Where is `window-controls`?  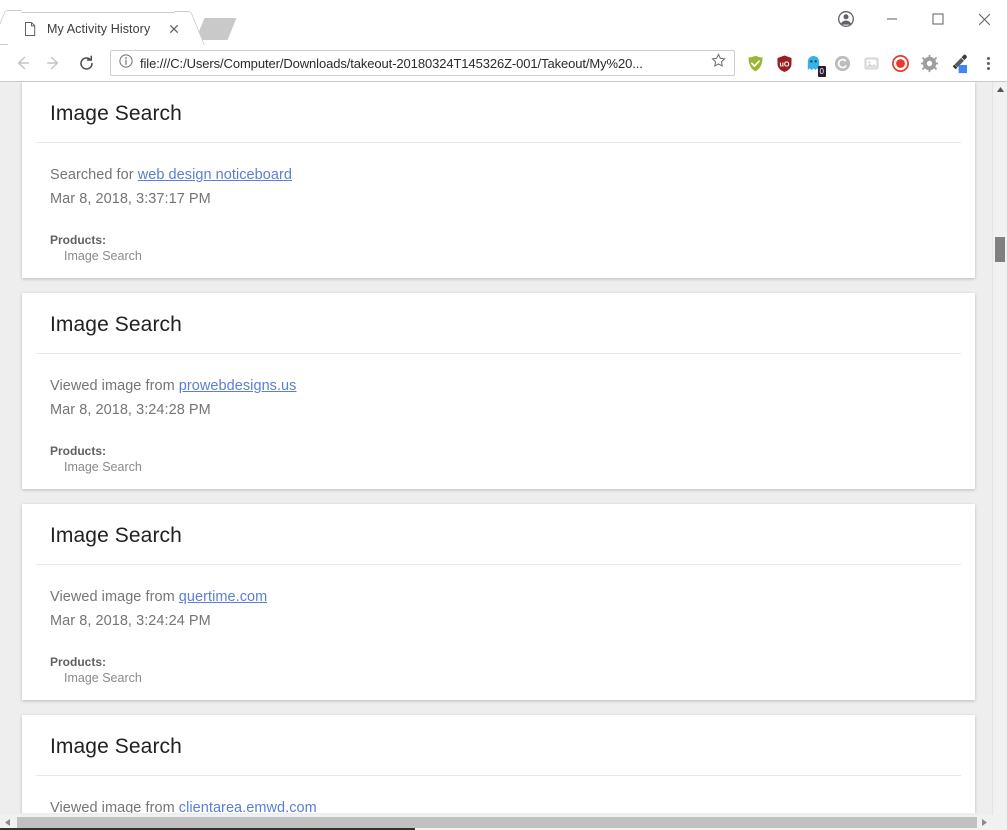
window-controls is located at coordinates (915, 19).